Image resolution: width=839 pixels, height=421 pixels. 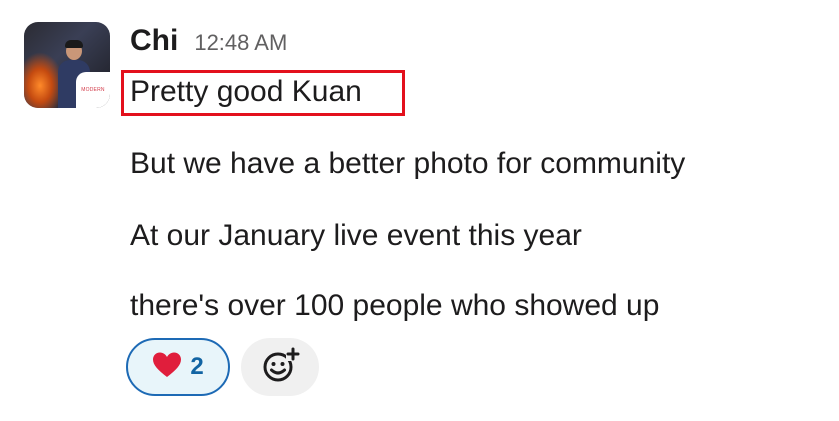 I want to click on highlight-box, so click(x=263, y=93).